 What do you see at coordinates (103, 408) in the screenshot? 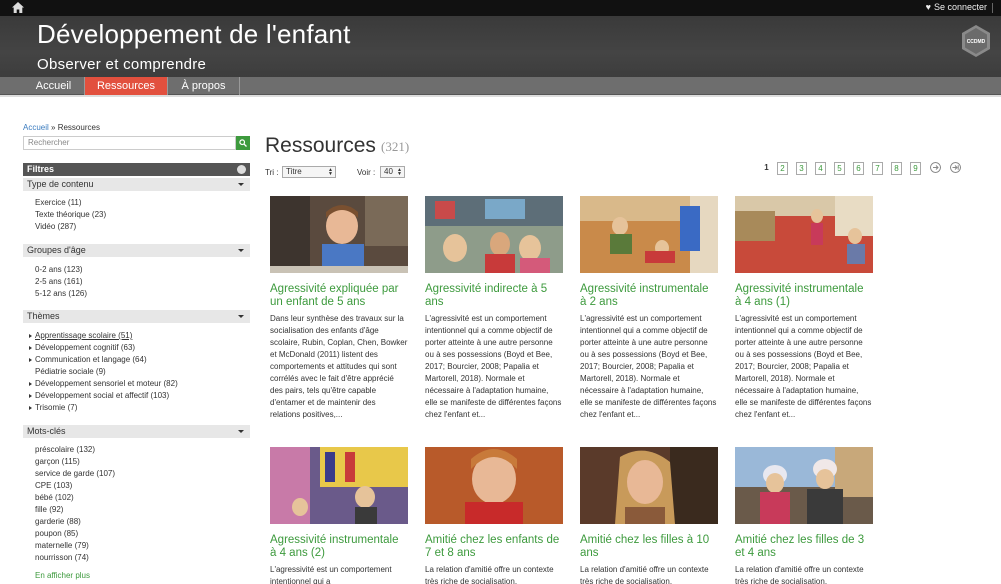
I see `filter-item: Trisomie (7)` at bounding box center [103, 408].